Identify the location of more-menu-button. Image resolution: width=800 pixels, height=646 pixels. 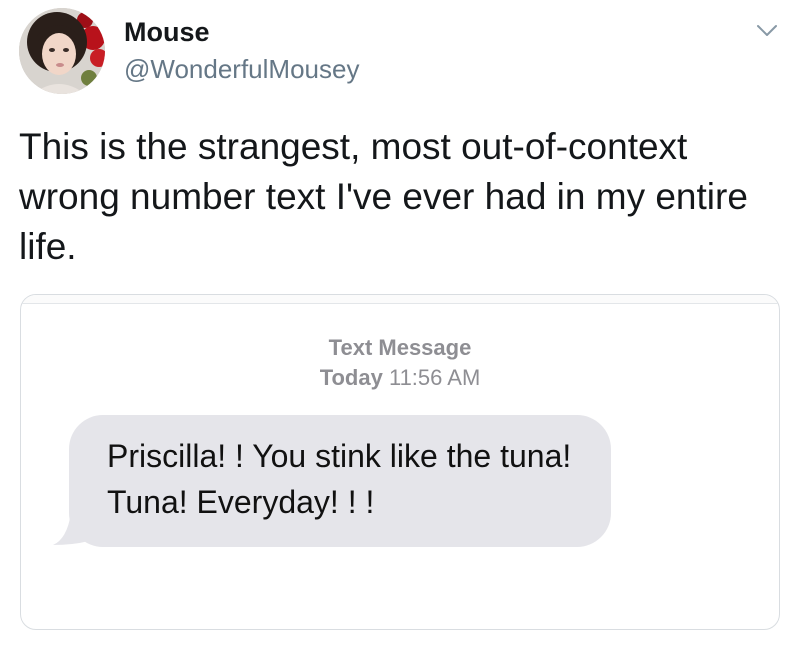
(767, 31).